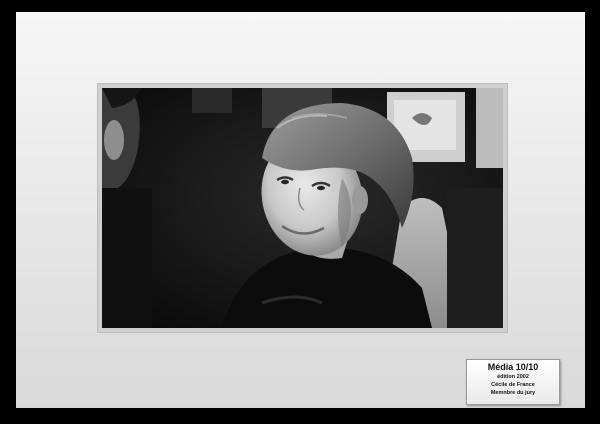 The width and height of the screenshot is (600, 424). What do you see at coordinates (513, 385) in the screenshot?
I see `caption-line-name: Cécile de France` at bounding box center [513, 385].